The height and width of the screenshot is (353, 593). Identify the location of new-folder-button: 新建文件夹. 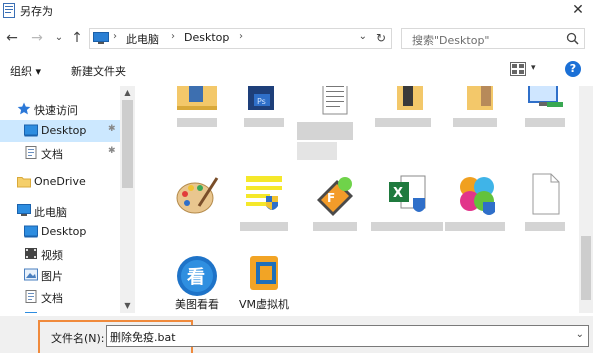
(98, 71).